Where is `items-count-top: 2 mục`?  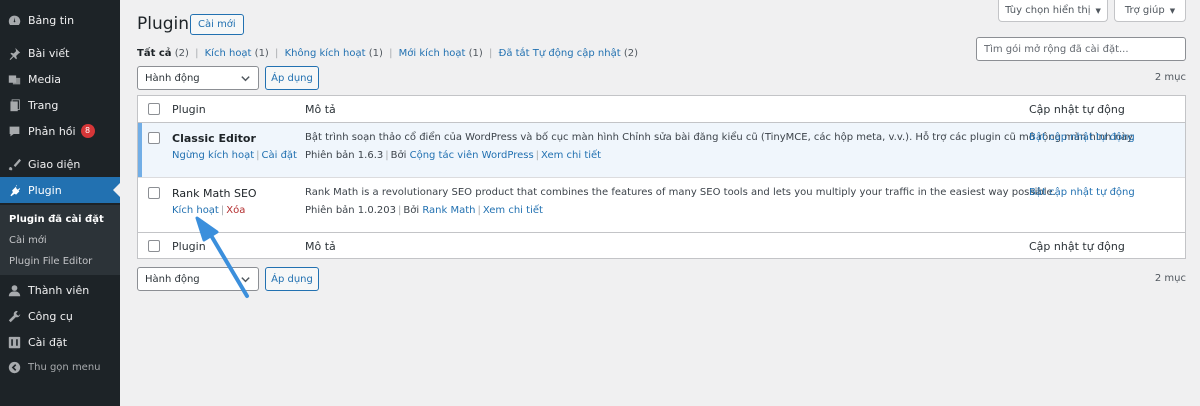
items-count-top: 2 mục is located at coordinates (1170, 77).